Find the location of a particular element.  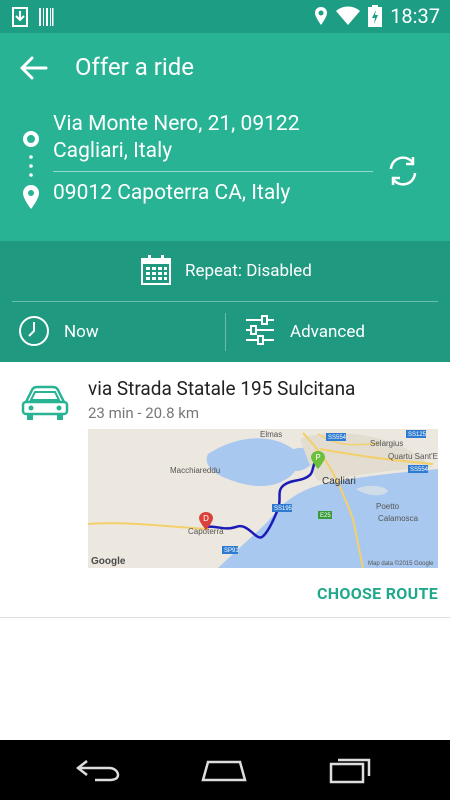

advanced-button: Advanced is located at coordinates (338, 332).